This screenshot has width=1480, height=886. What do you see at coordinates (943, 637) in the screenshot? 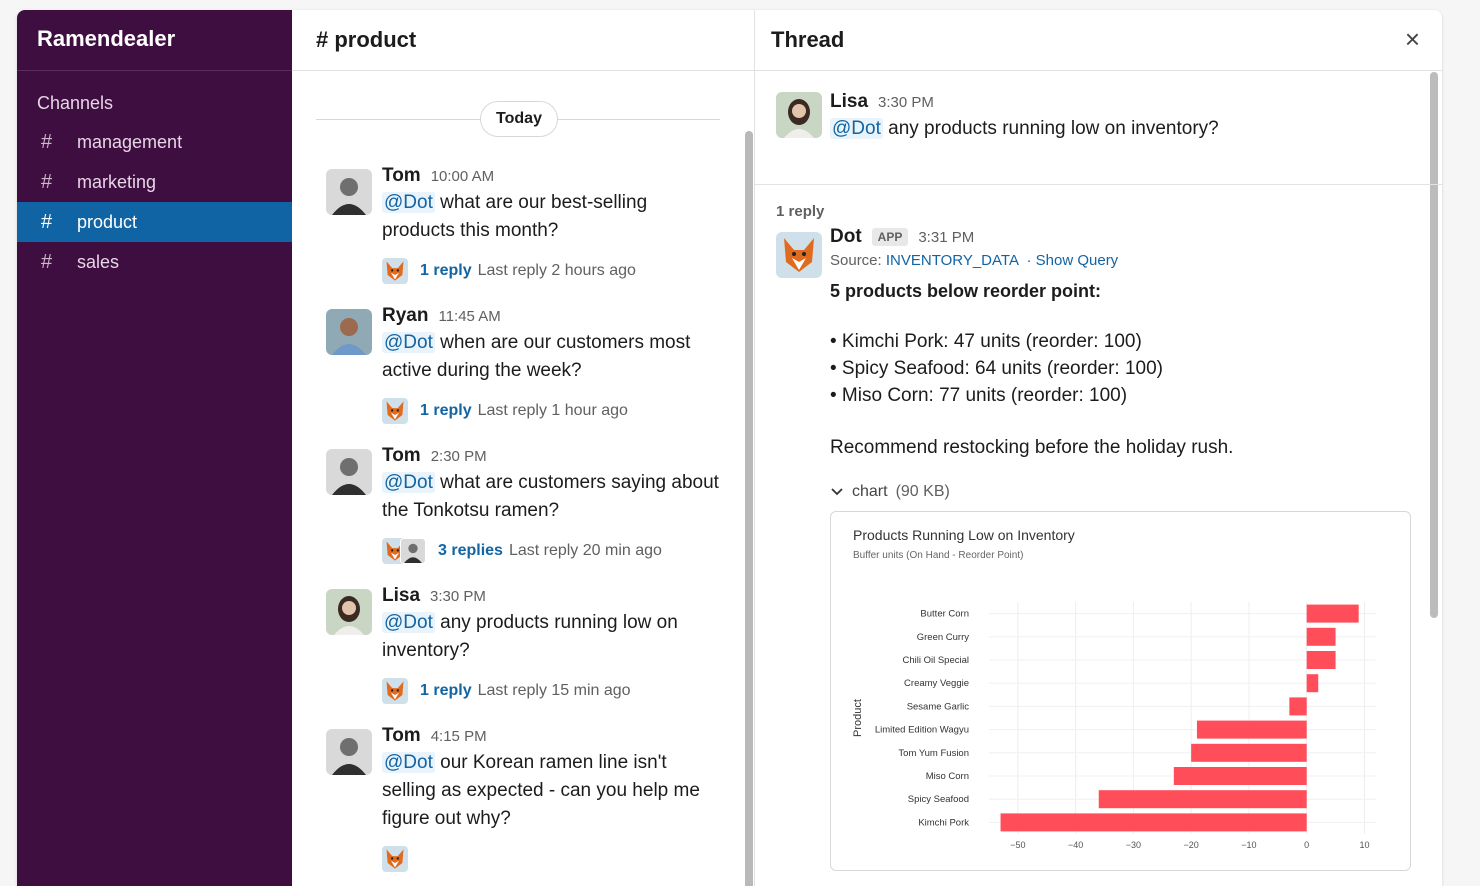
I see `y-tick-label: Green Curry` at bounding box center [943, 637].